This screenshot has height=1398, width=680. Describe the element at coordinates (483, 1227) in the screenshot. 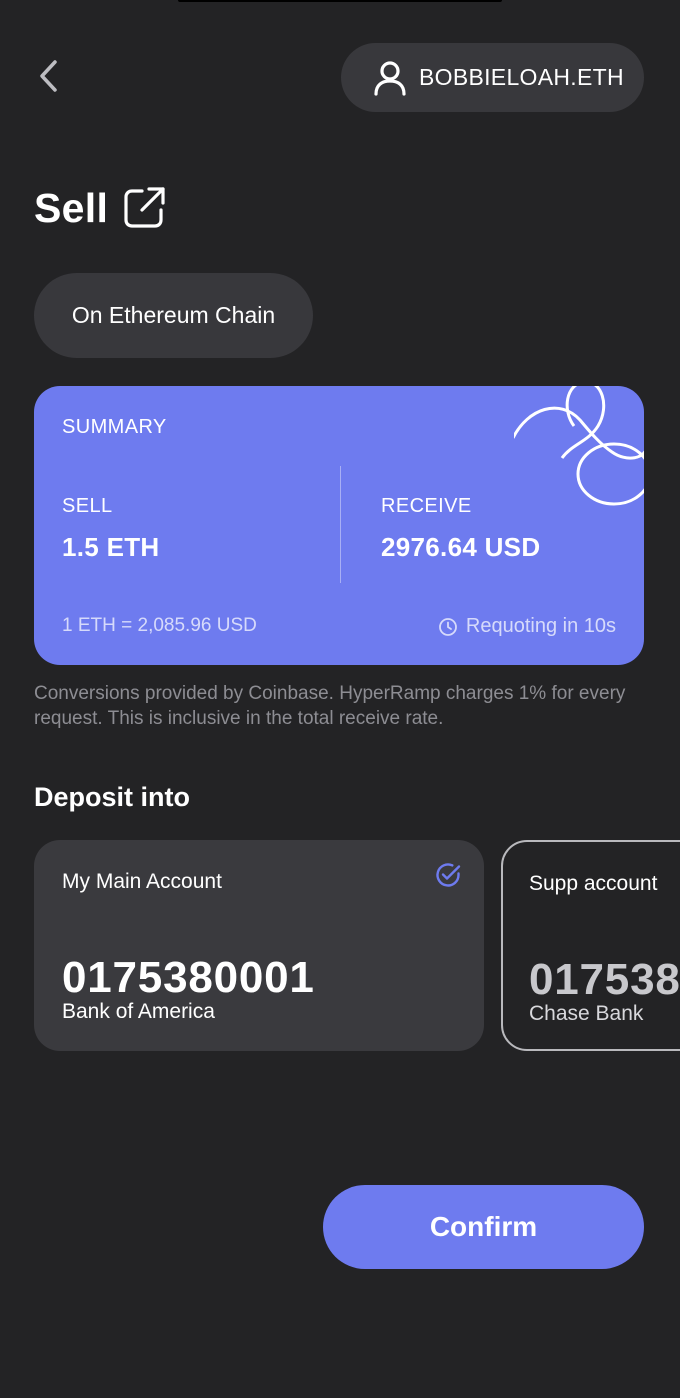

I see `confirm-button: Confirm` at that location.